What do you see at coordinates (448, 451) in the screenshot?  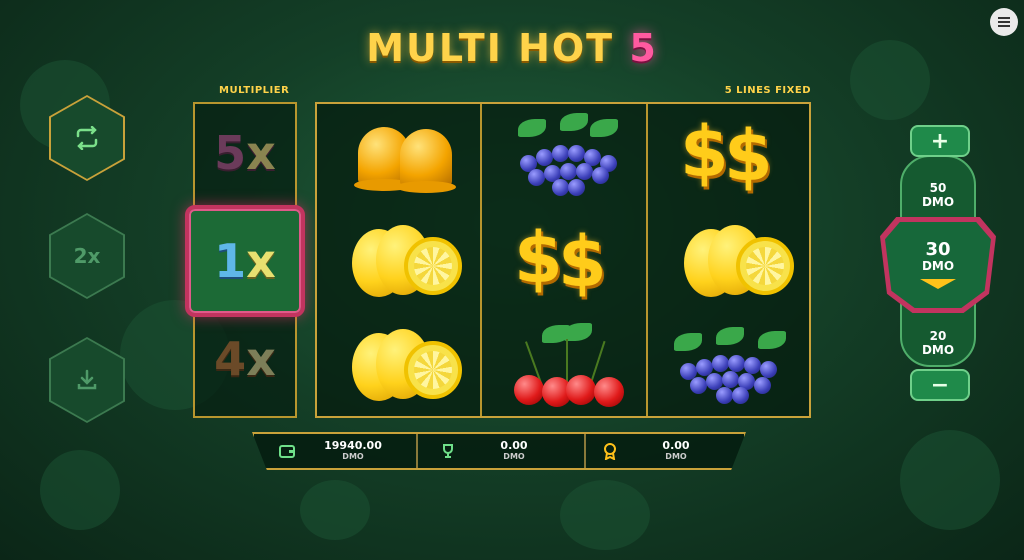 I see `trophy-icon` at bounding box center [448, 451].